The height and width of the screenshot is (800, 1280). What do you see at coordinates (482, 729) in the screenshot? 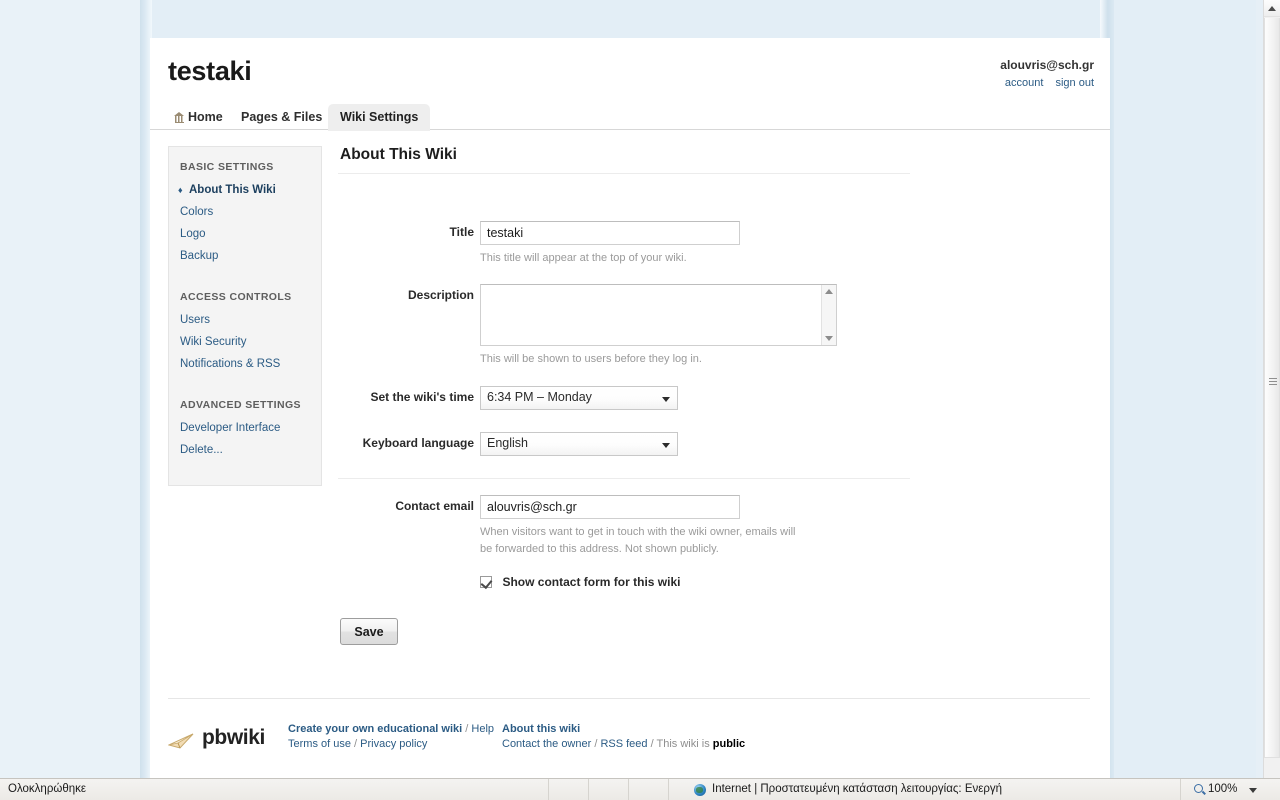
I see `help-link: Help` at bounding box center [482, 729].